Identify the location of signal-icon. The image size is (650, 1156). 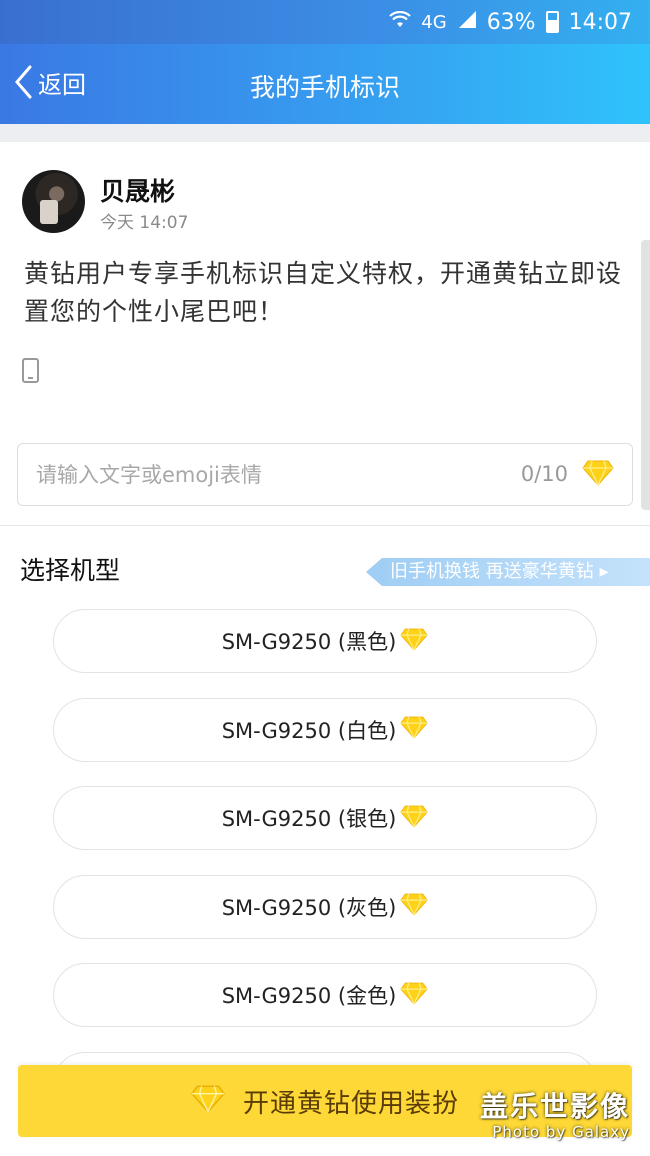
(467, 22).